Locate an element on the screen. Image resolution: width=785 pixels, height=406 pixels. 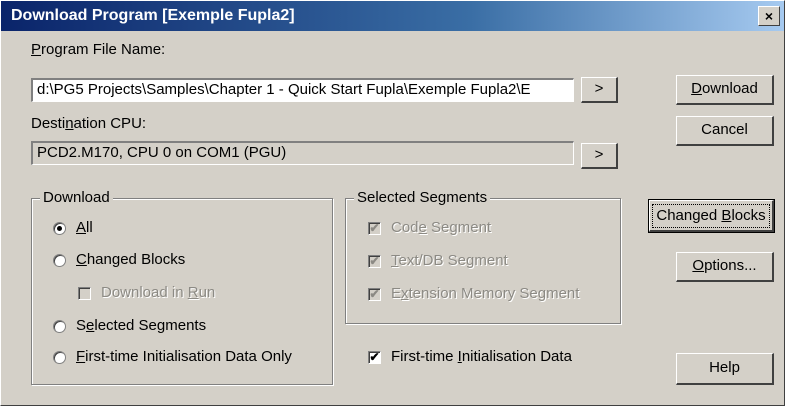
code-segment-label: Code Segment is located at coordinates (441, 227).